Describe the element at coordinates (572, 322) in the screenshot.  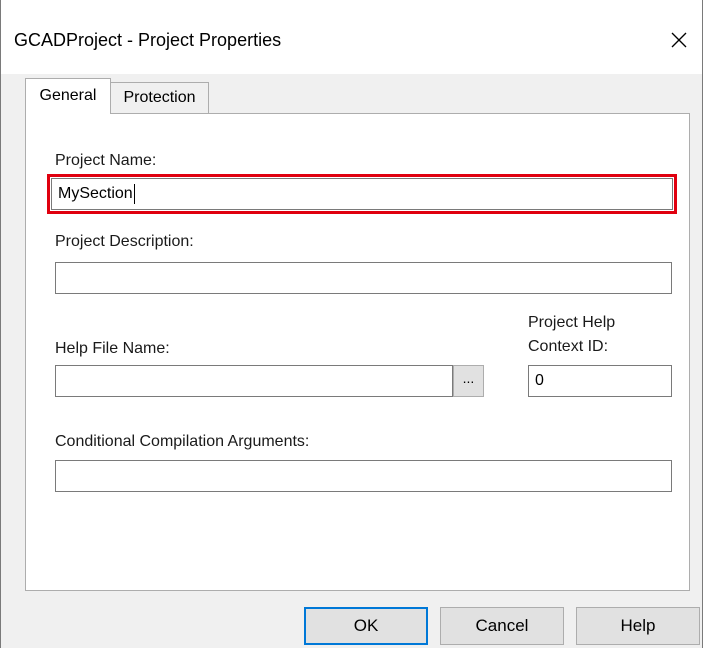
I see `help-context-id-label-line1: Project Help` at that location.